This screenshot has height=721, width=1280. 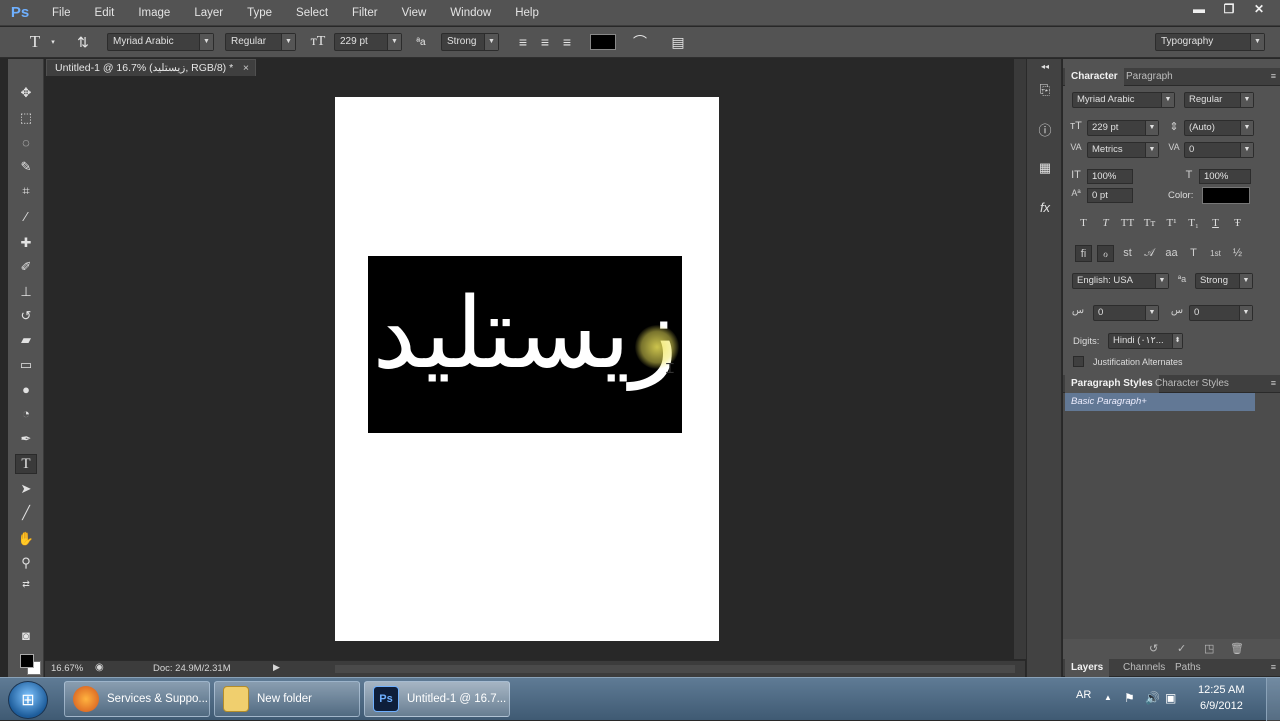 What do you see at coordinates (470, 13) in the screenshot?
I see `menu-window: Window` at bounding box center [470, 13].